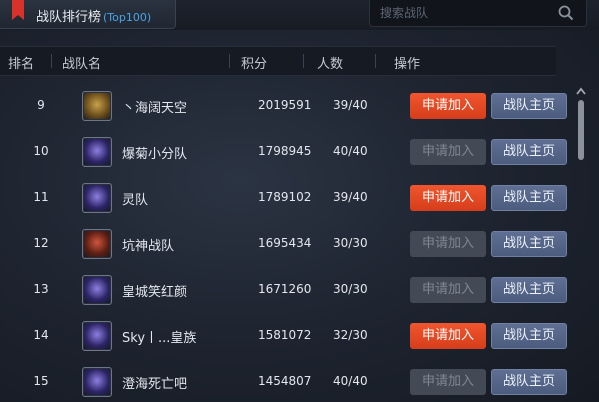 The width and height of the screenshot is (599, 402). I want to click on rank-cell: 11, so click(41, 197).